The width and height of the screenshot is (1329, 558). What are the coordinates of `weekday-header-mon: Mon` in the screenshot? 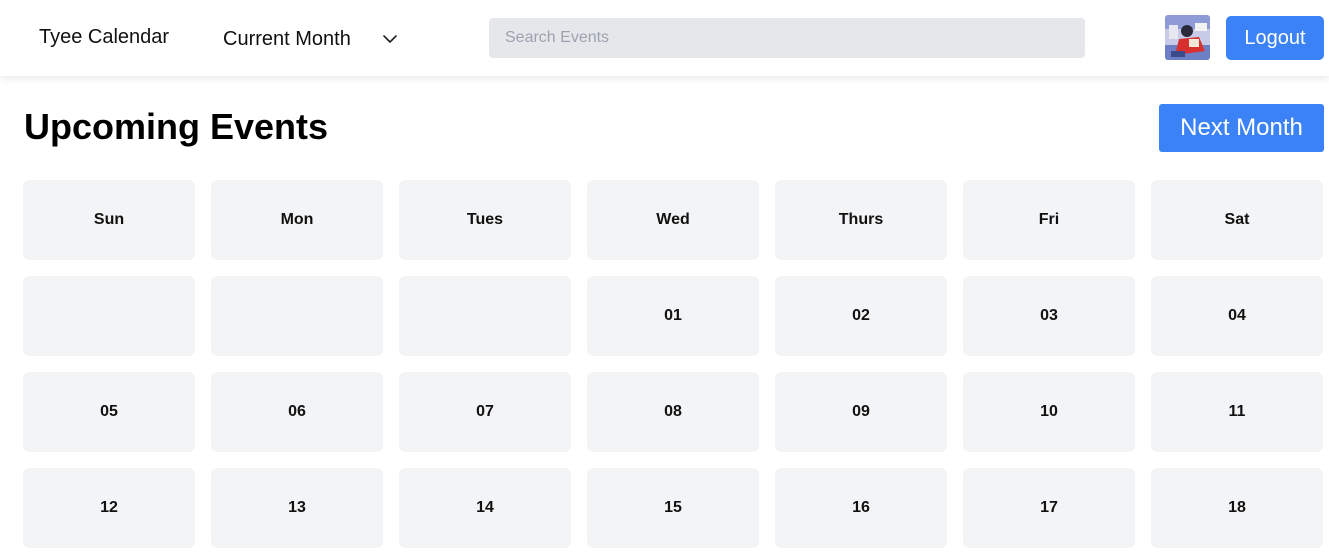 It's located at (297, 220).